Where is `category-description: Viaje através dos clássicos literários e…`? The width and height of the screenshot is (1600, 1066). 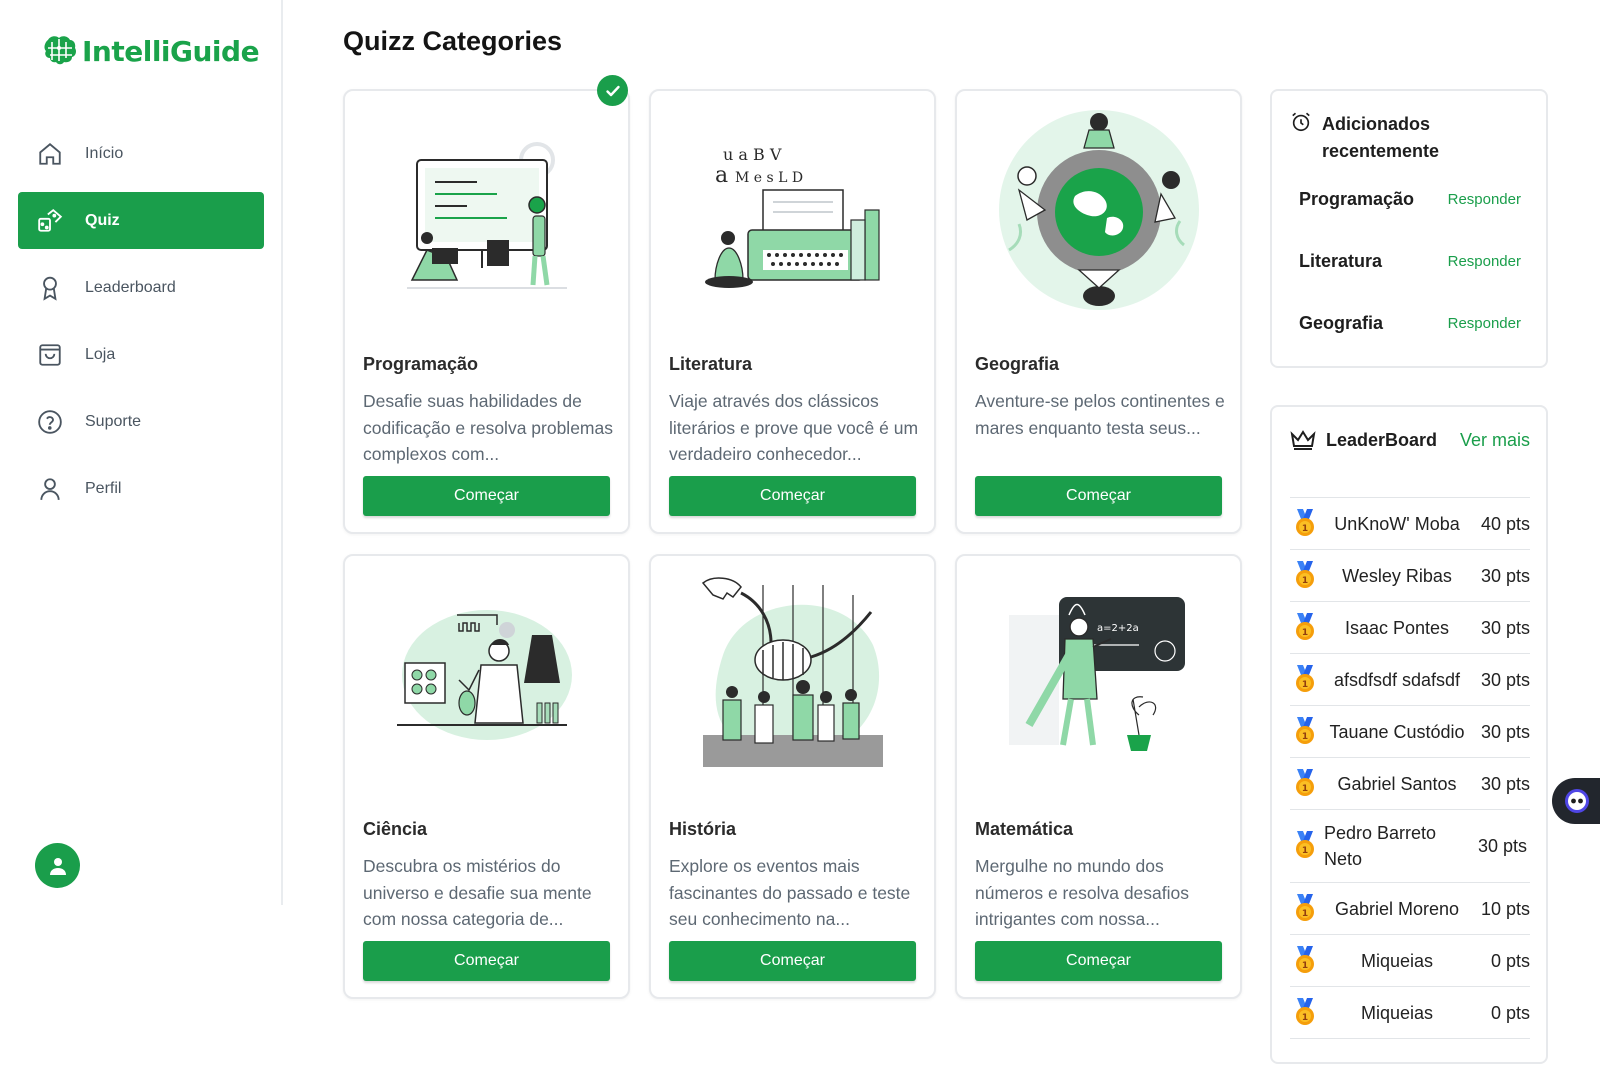 category-description: Viaje através dos clássicos literários e… is located at coordinates (794, 427).